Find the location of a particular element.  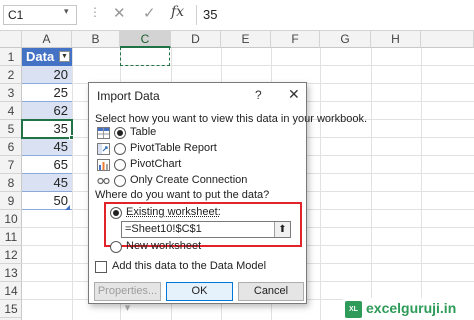

table-header-cell: Data ▼ is located at coordinates (47, 57).